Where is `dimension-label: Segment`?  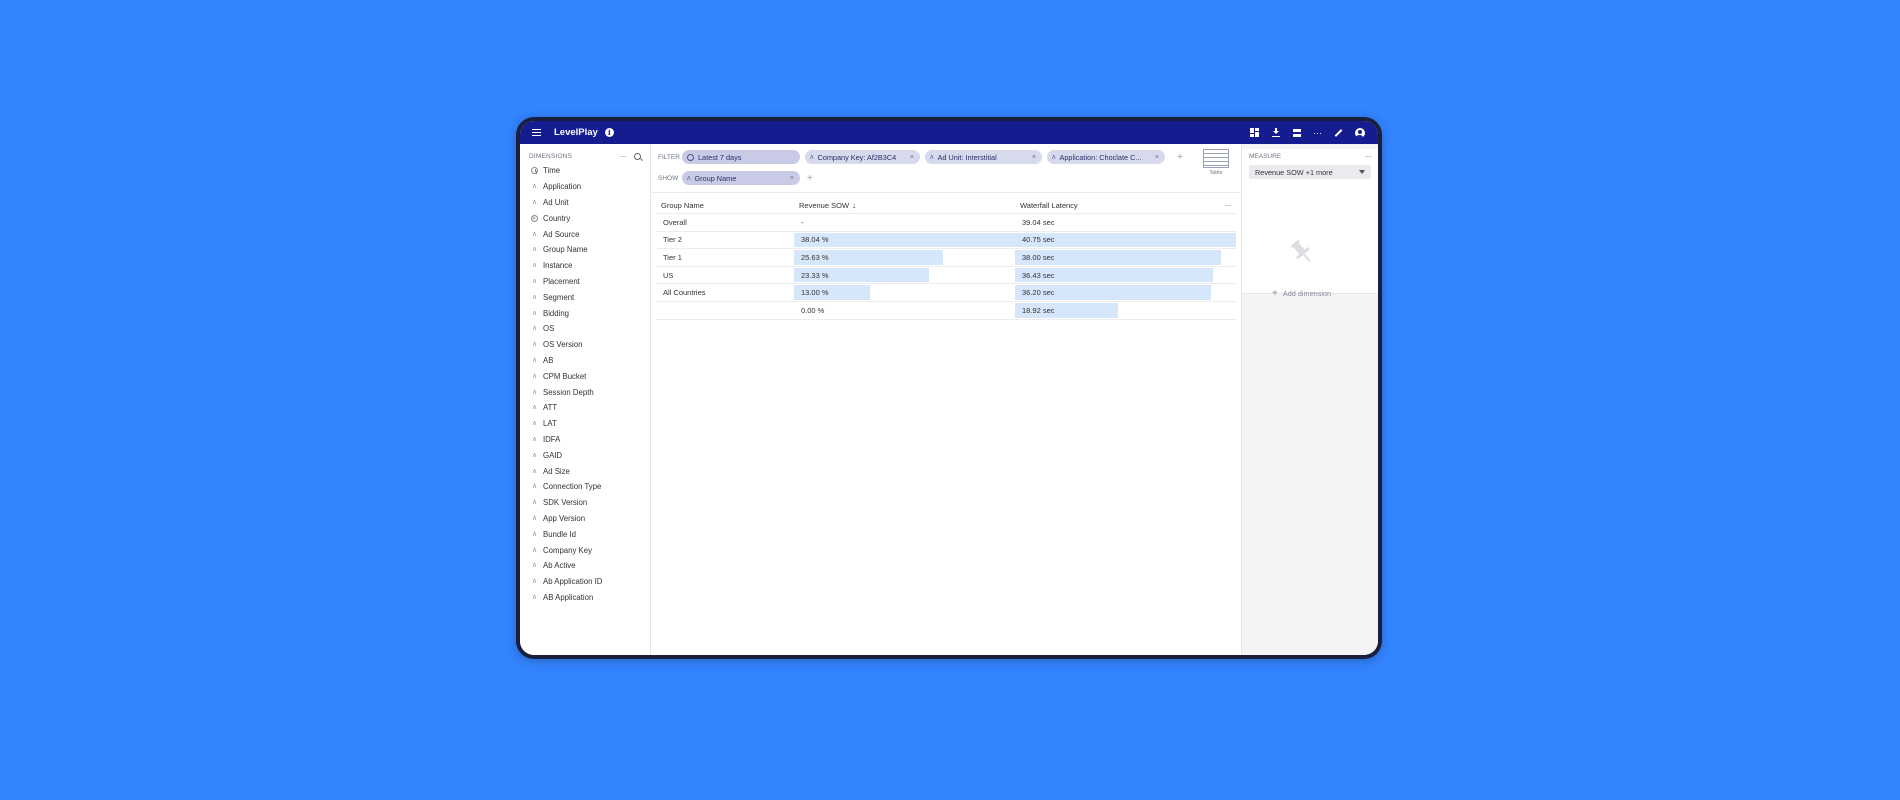
dimension-label: Segment is located at coordinates (559, 297).